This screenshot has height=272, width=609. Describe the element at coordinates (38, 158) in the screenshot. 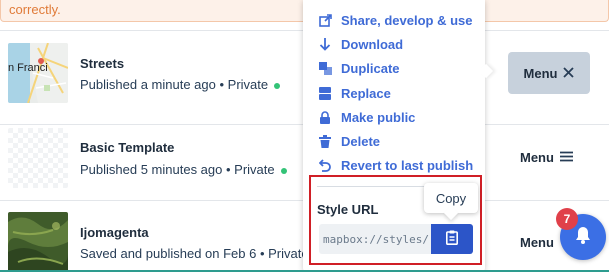

I see `style-thumbnail-basic-template` at that location.